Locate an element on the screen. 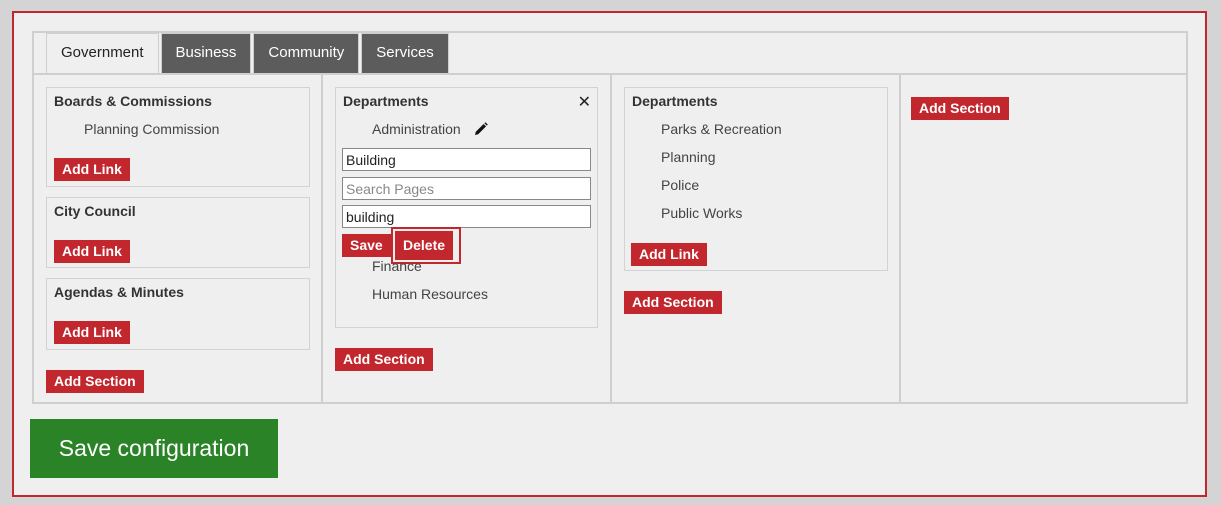  link-police: Police is located at coordinates (680, 185).